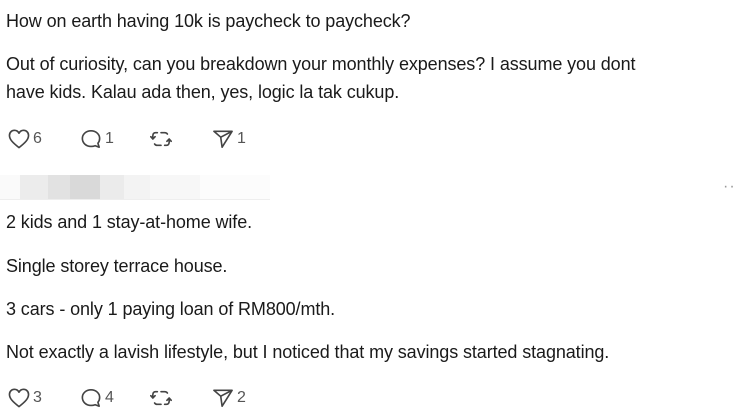 Image resolution: width=741 pixels, height=418 pixels. Describe the element at coordinates (115, 398) in the screenshot. I see `post2-reply-button: 4` at that location.